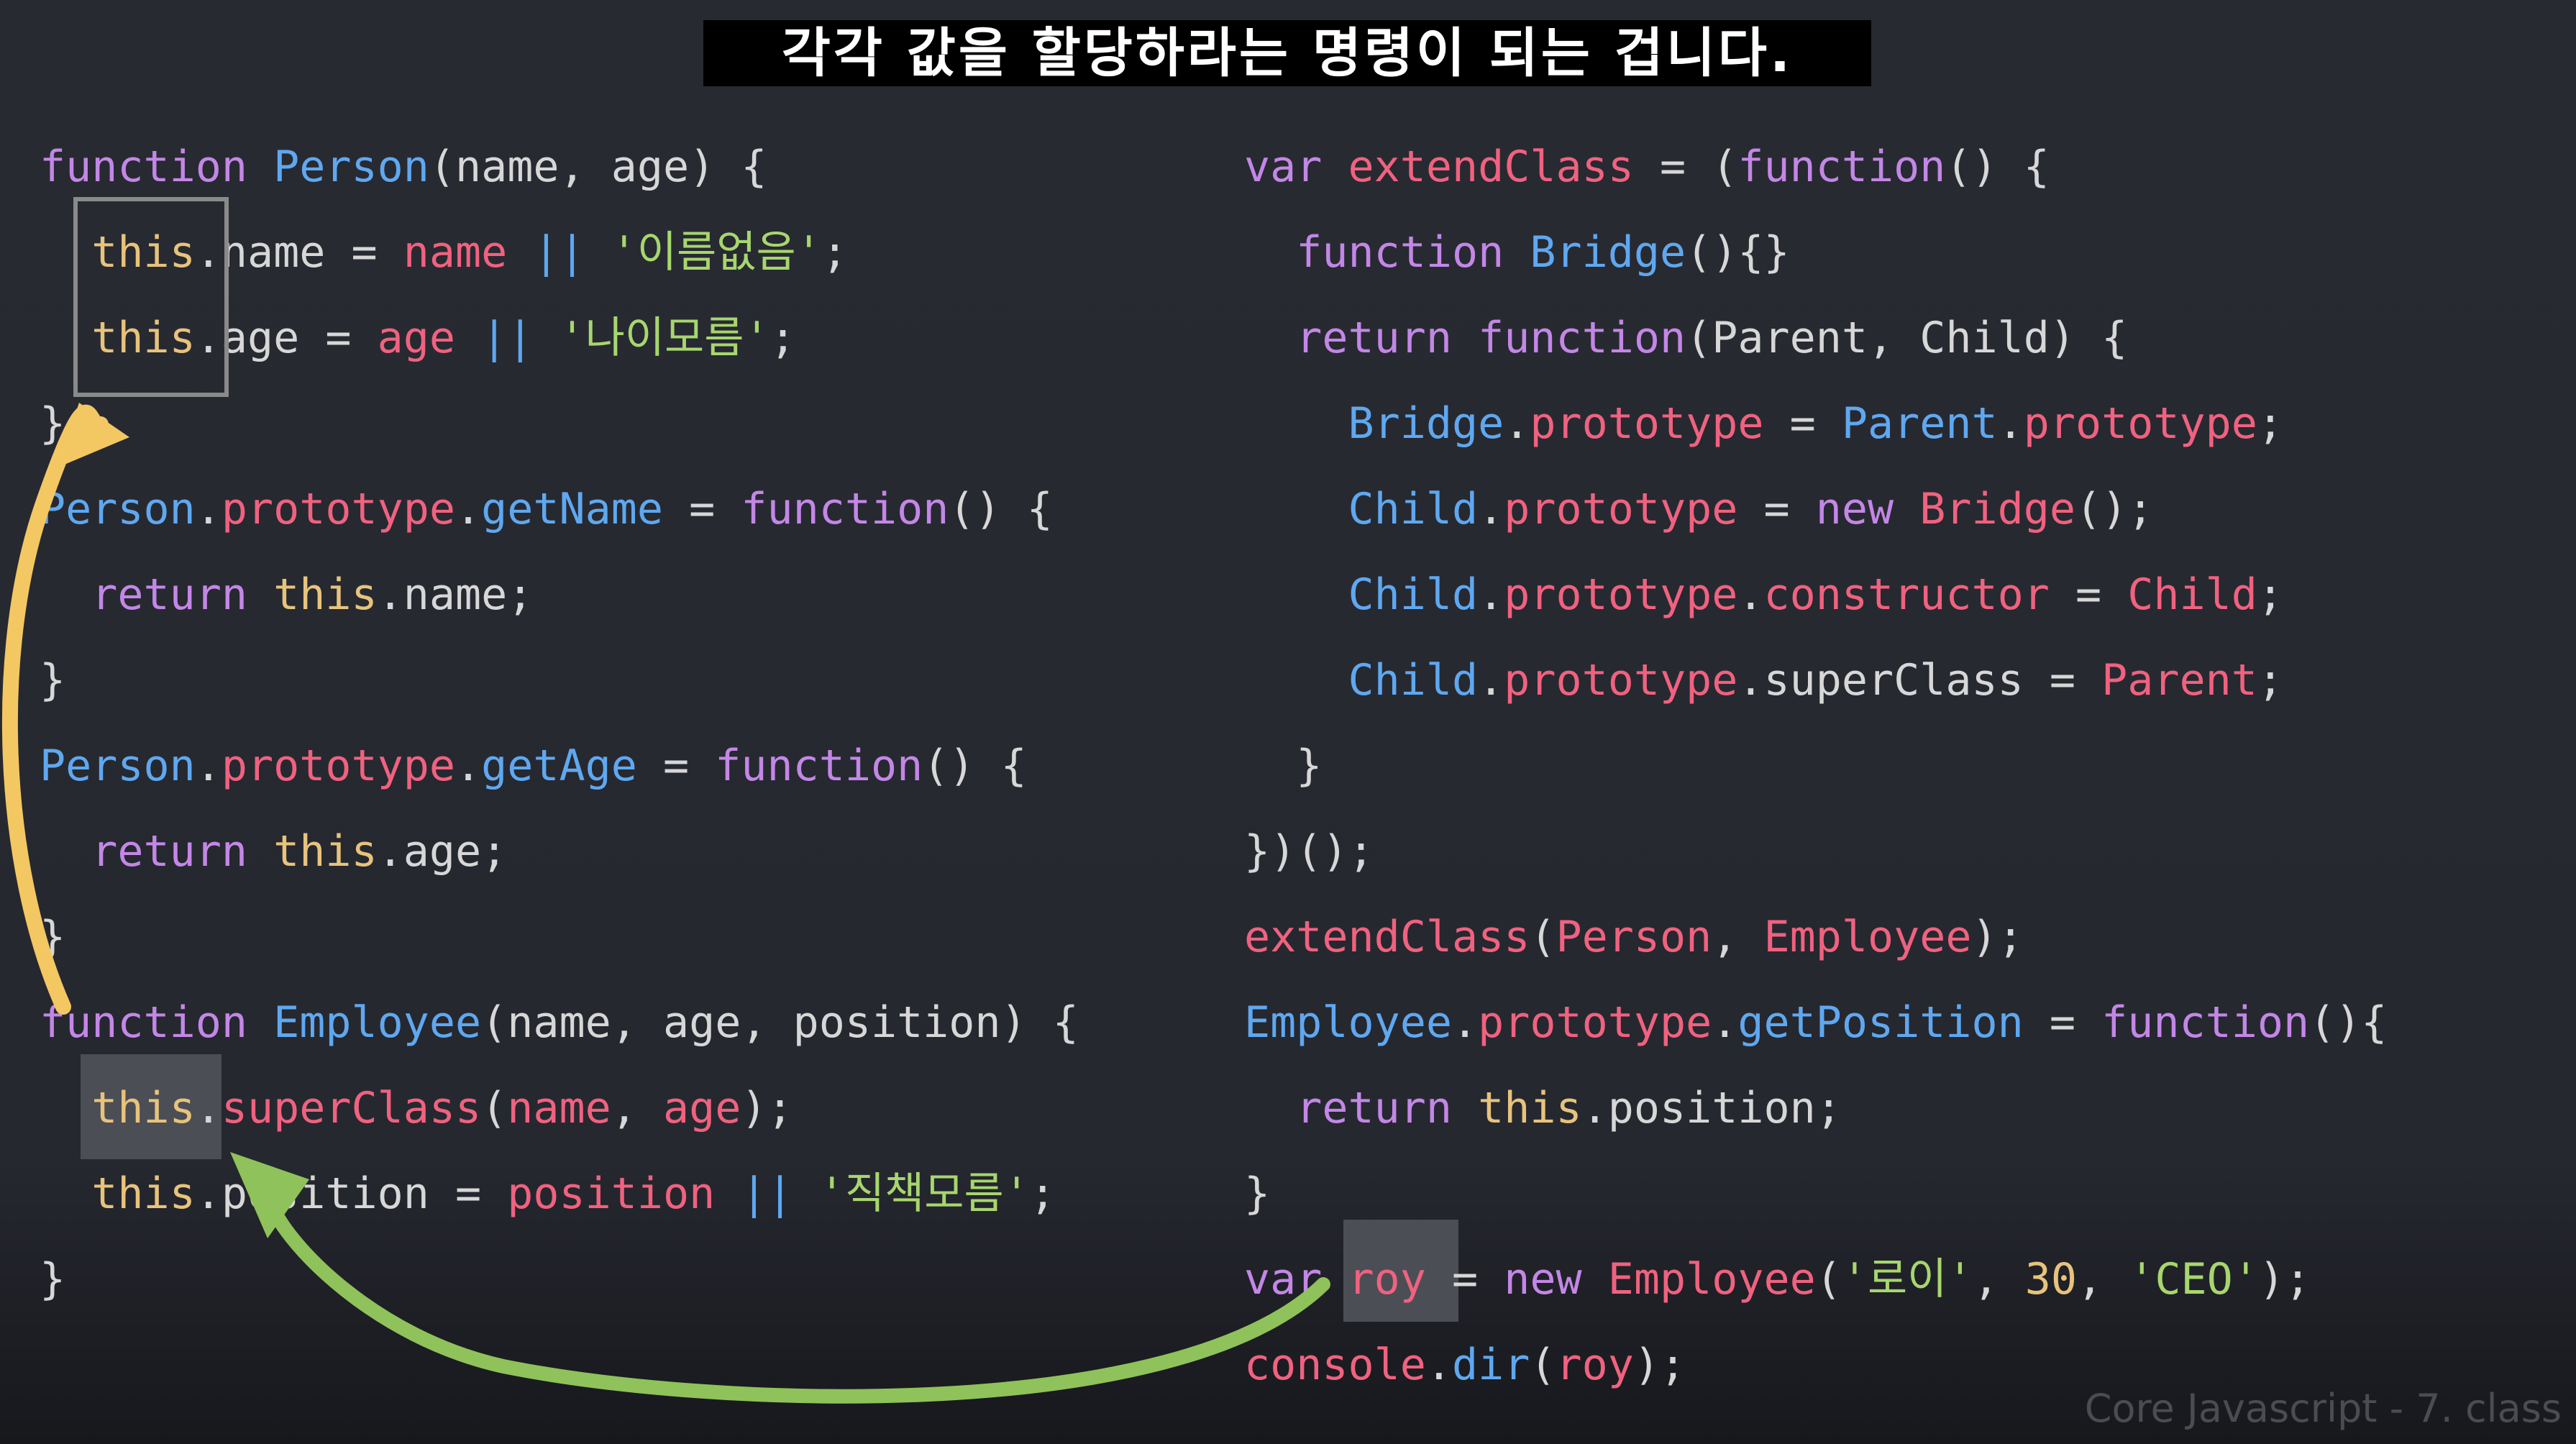 This screenshot has height=1444, width=2576. I want to click on green-arrowhead, so click(269, 1195).